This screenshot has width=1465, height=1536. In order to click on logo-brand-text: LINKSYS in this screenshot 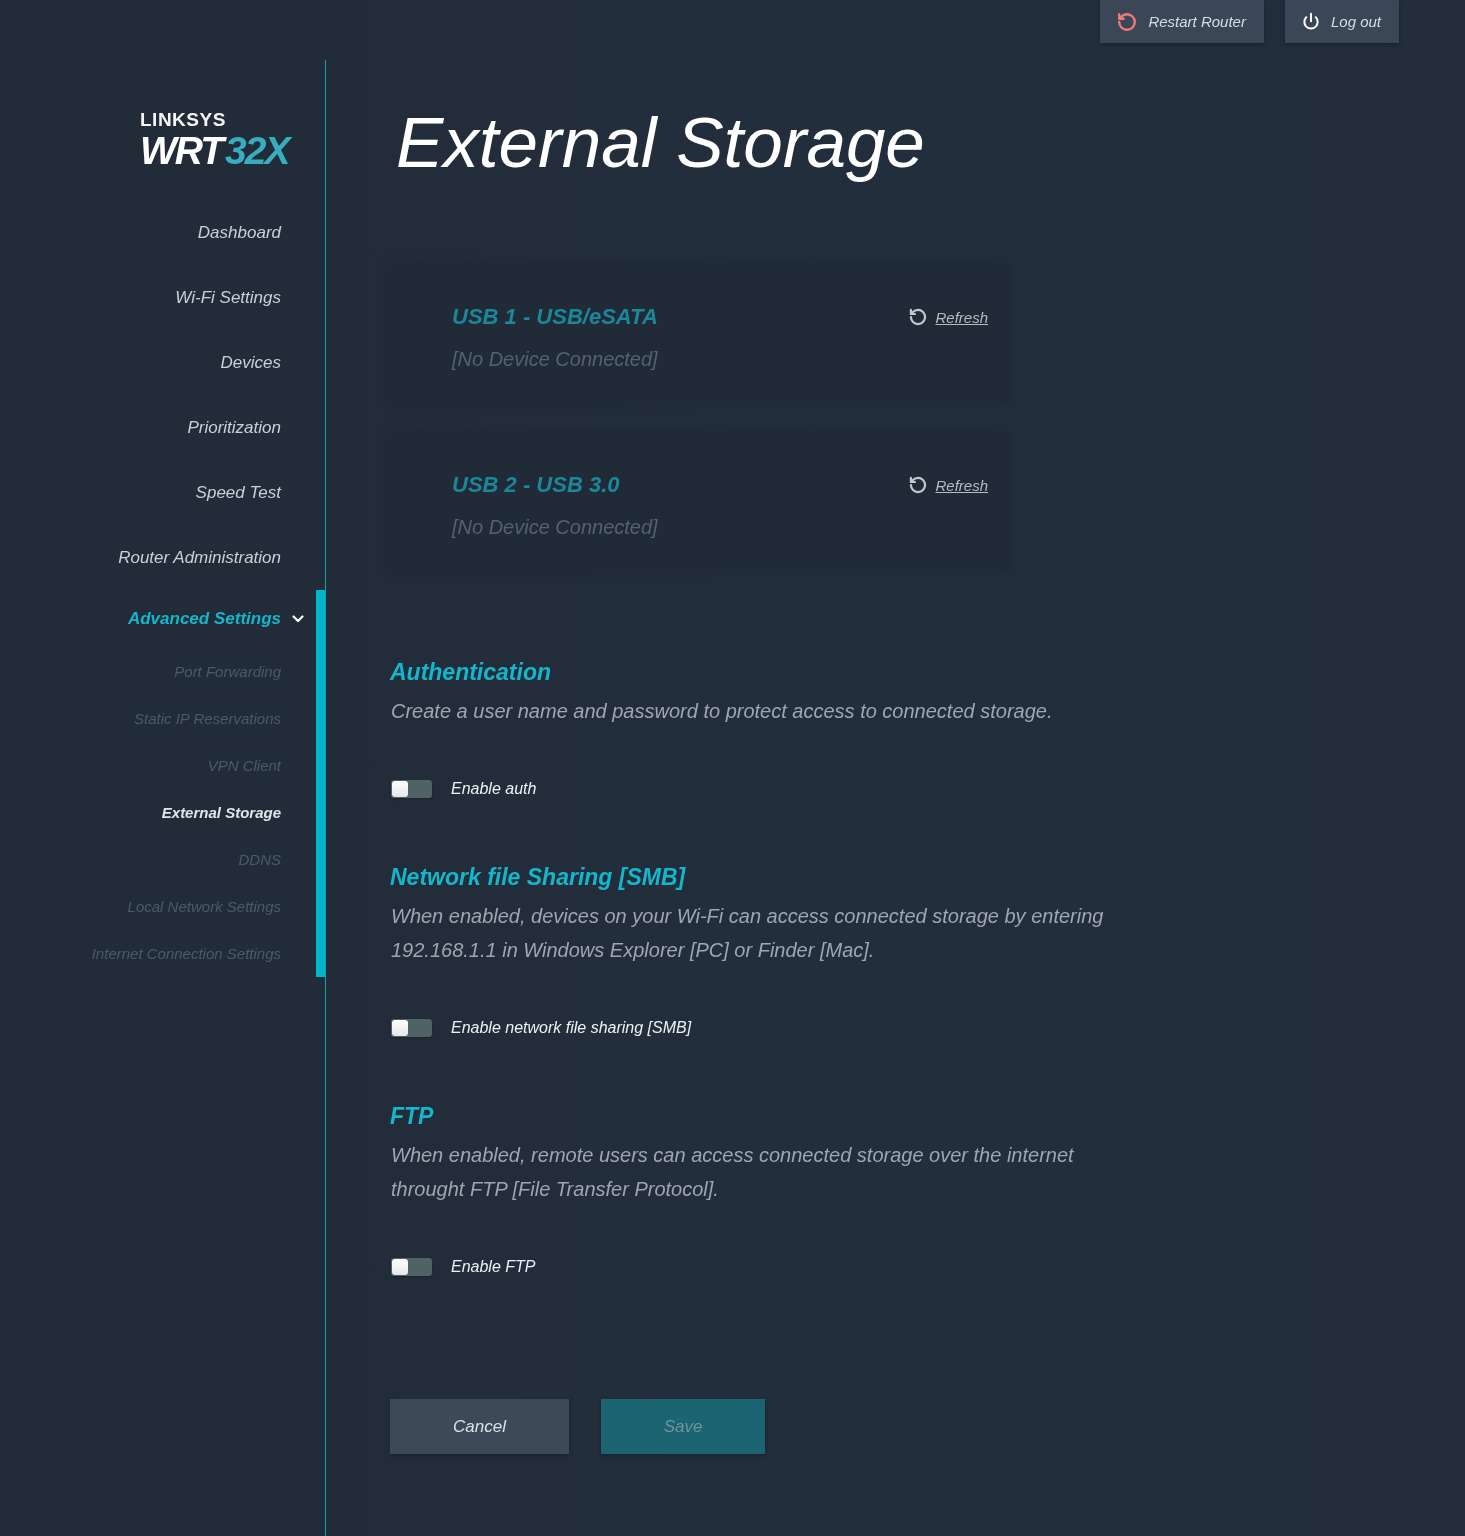, I will do `click(183, 120)`.